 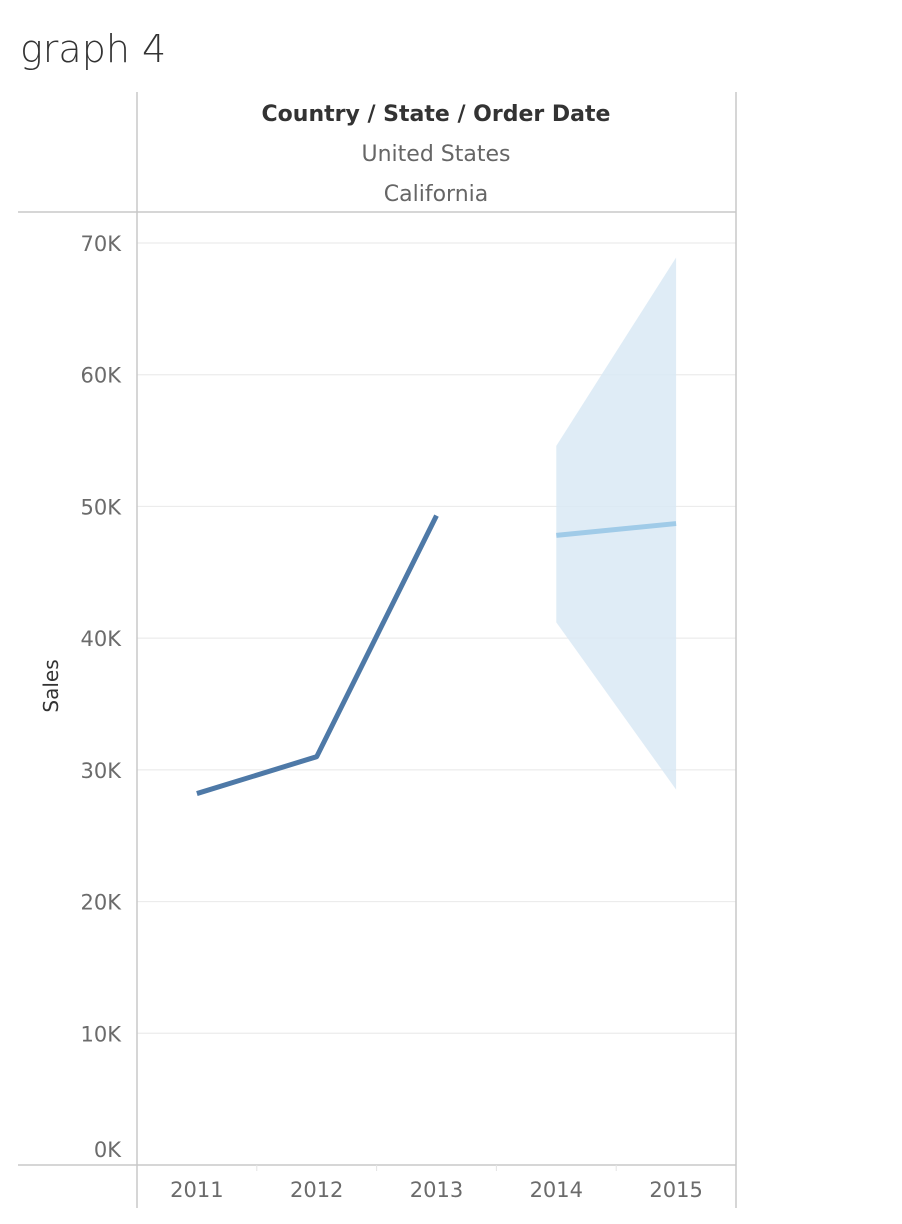 What do you see at coordinates (102, 376) in the screenshot?
I see `y-tick-label: 60K` at bounding box center [102, 376].